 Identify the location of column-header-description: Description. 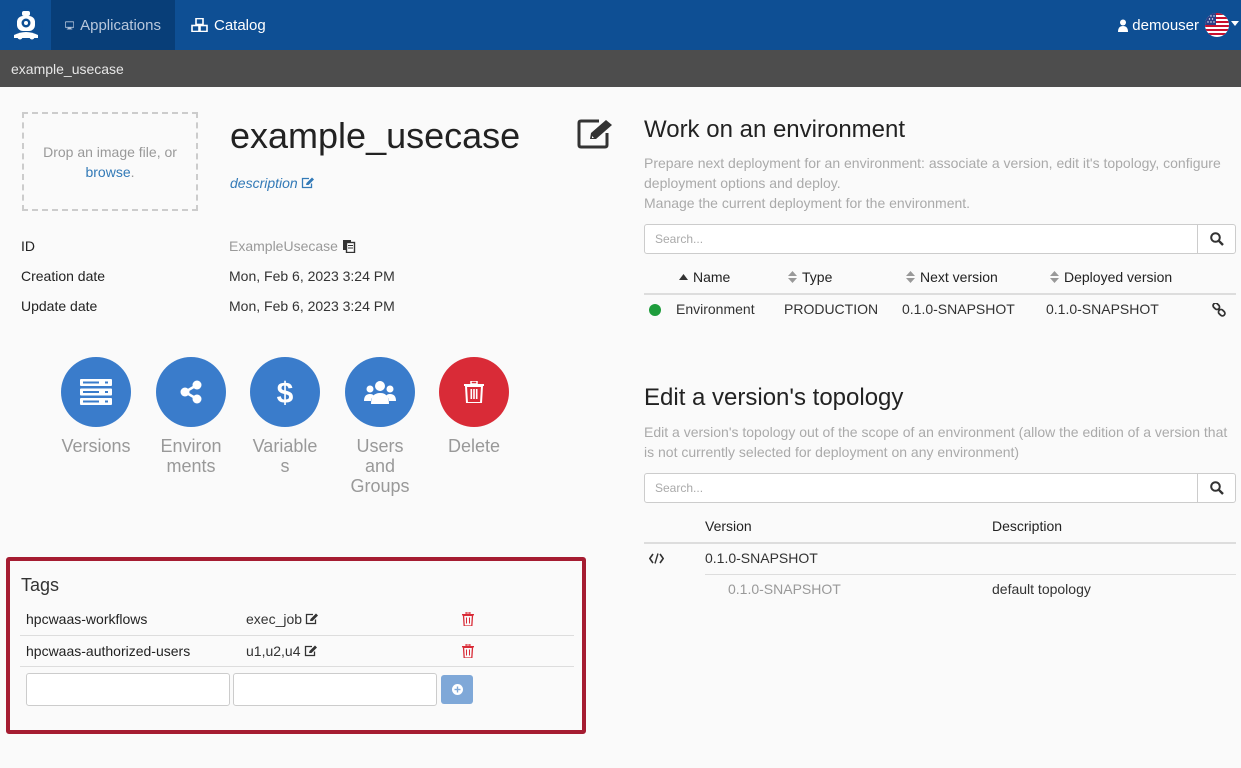
(1027, 526).